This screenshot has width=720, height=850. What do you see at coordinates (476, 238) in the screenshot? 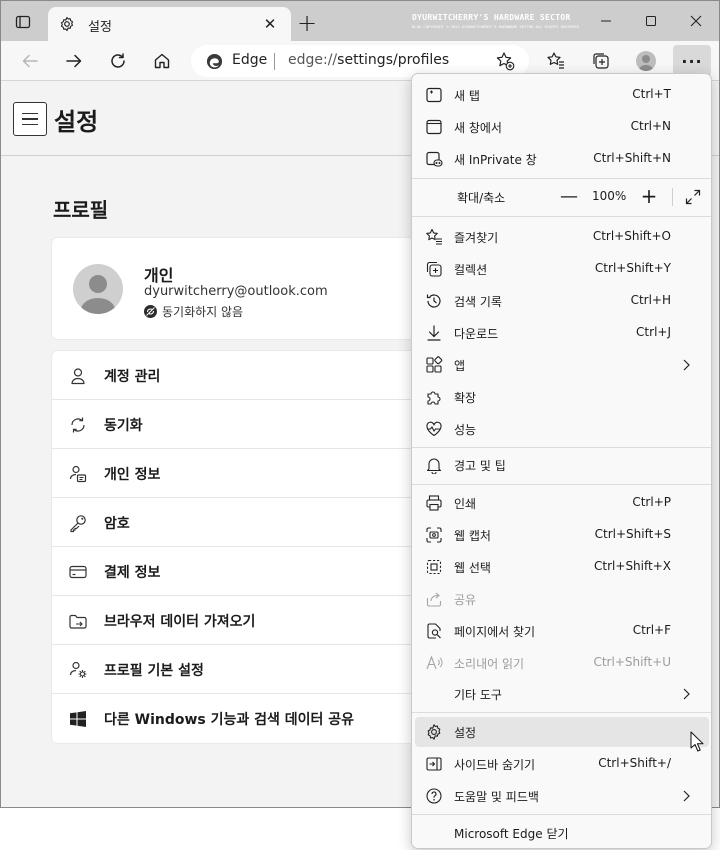
I see `menu-item-label: 즐겨찾기` at bounding box center [476, 238].